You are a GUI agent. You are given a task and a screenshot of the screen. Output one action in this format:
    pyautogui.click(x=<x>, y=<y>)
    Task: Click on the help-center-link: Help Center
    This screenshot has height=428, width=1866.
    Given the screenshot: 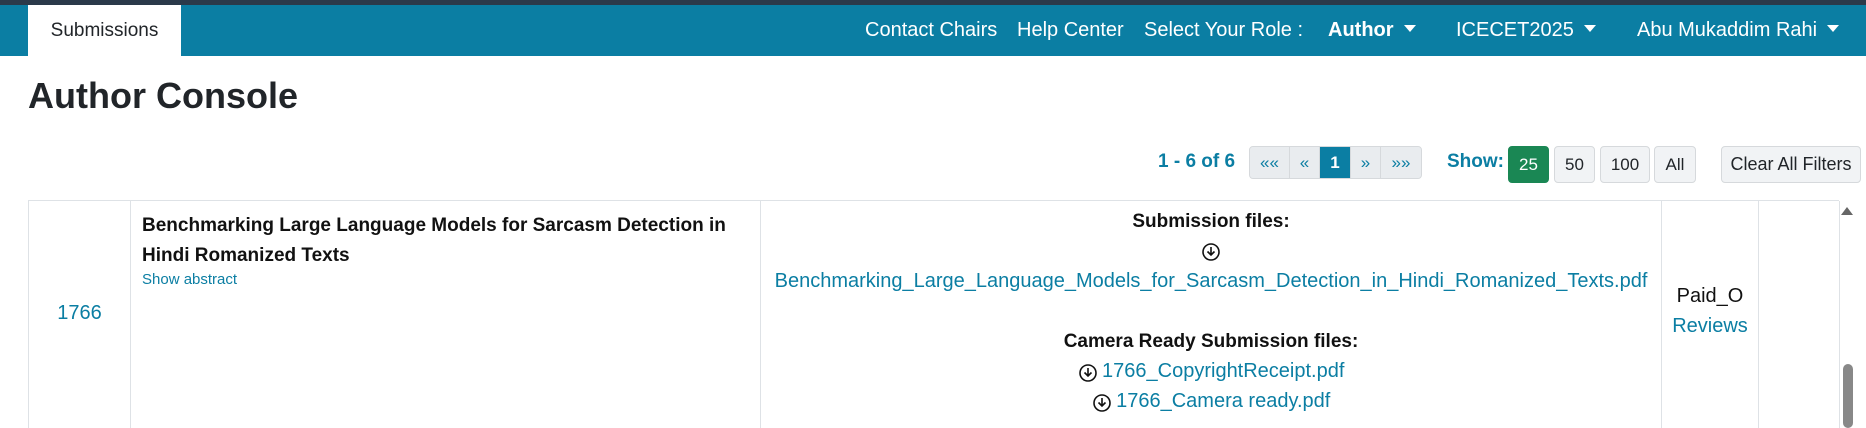 What is the action you would take?
    pyautogui.click(x=1070, y=30)
    